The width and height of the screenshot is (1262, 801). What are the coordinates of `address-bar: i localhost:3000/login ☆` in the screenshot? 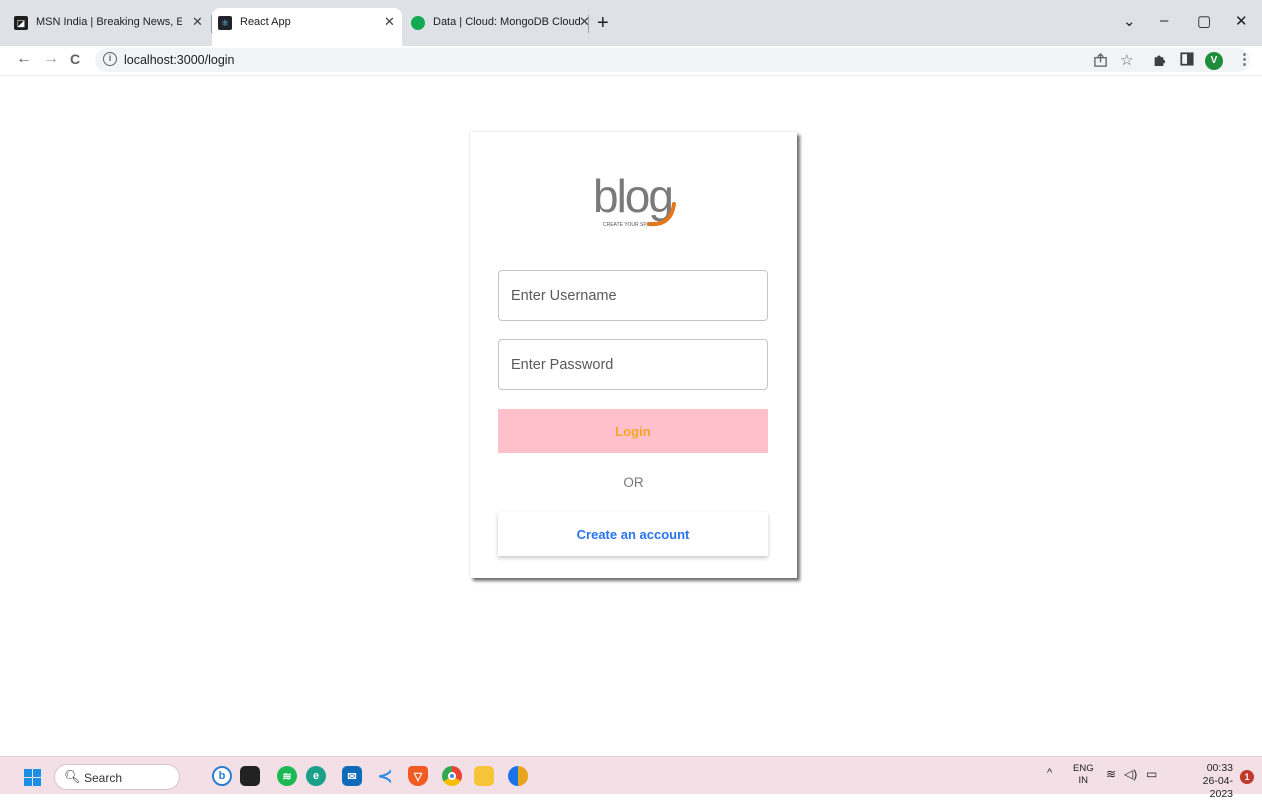 It's located at (672, 60).